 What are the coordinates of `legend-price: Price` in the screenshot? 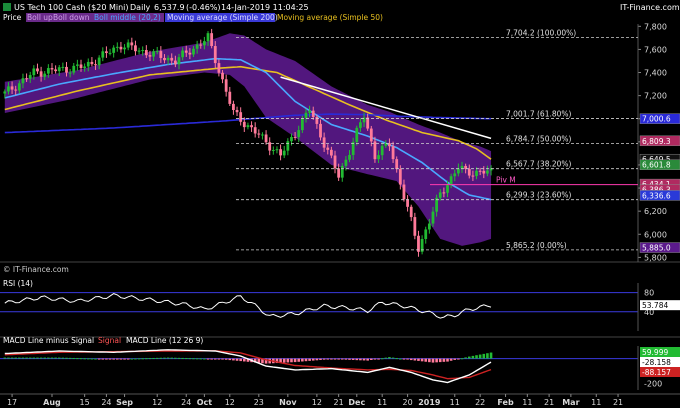 It's located at (12, 17).